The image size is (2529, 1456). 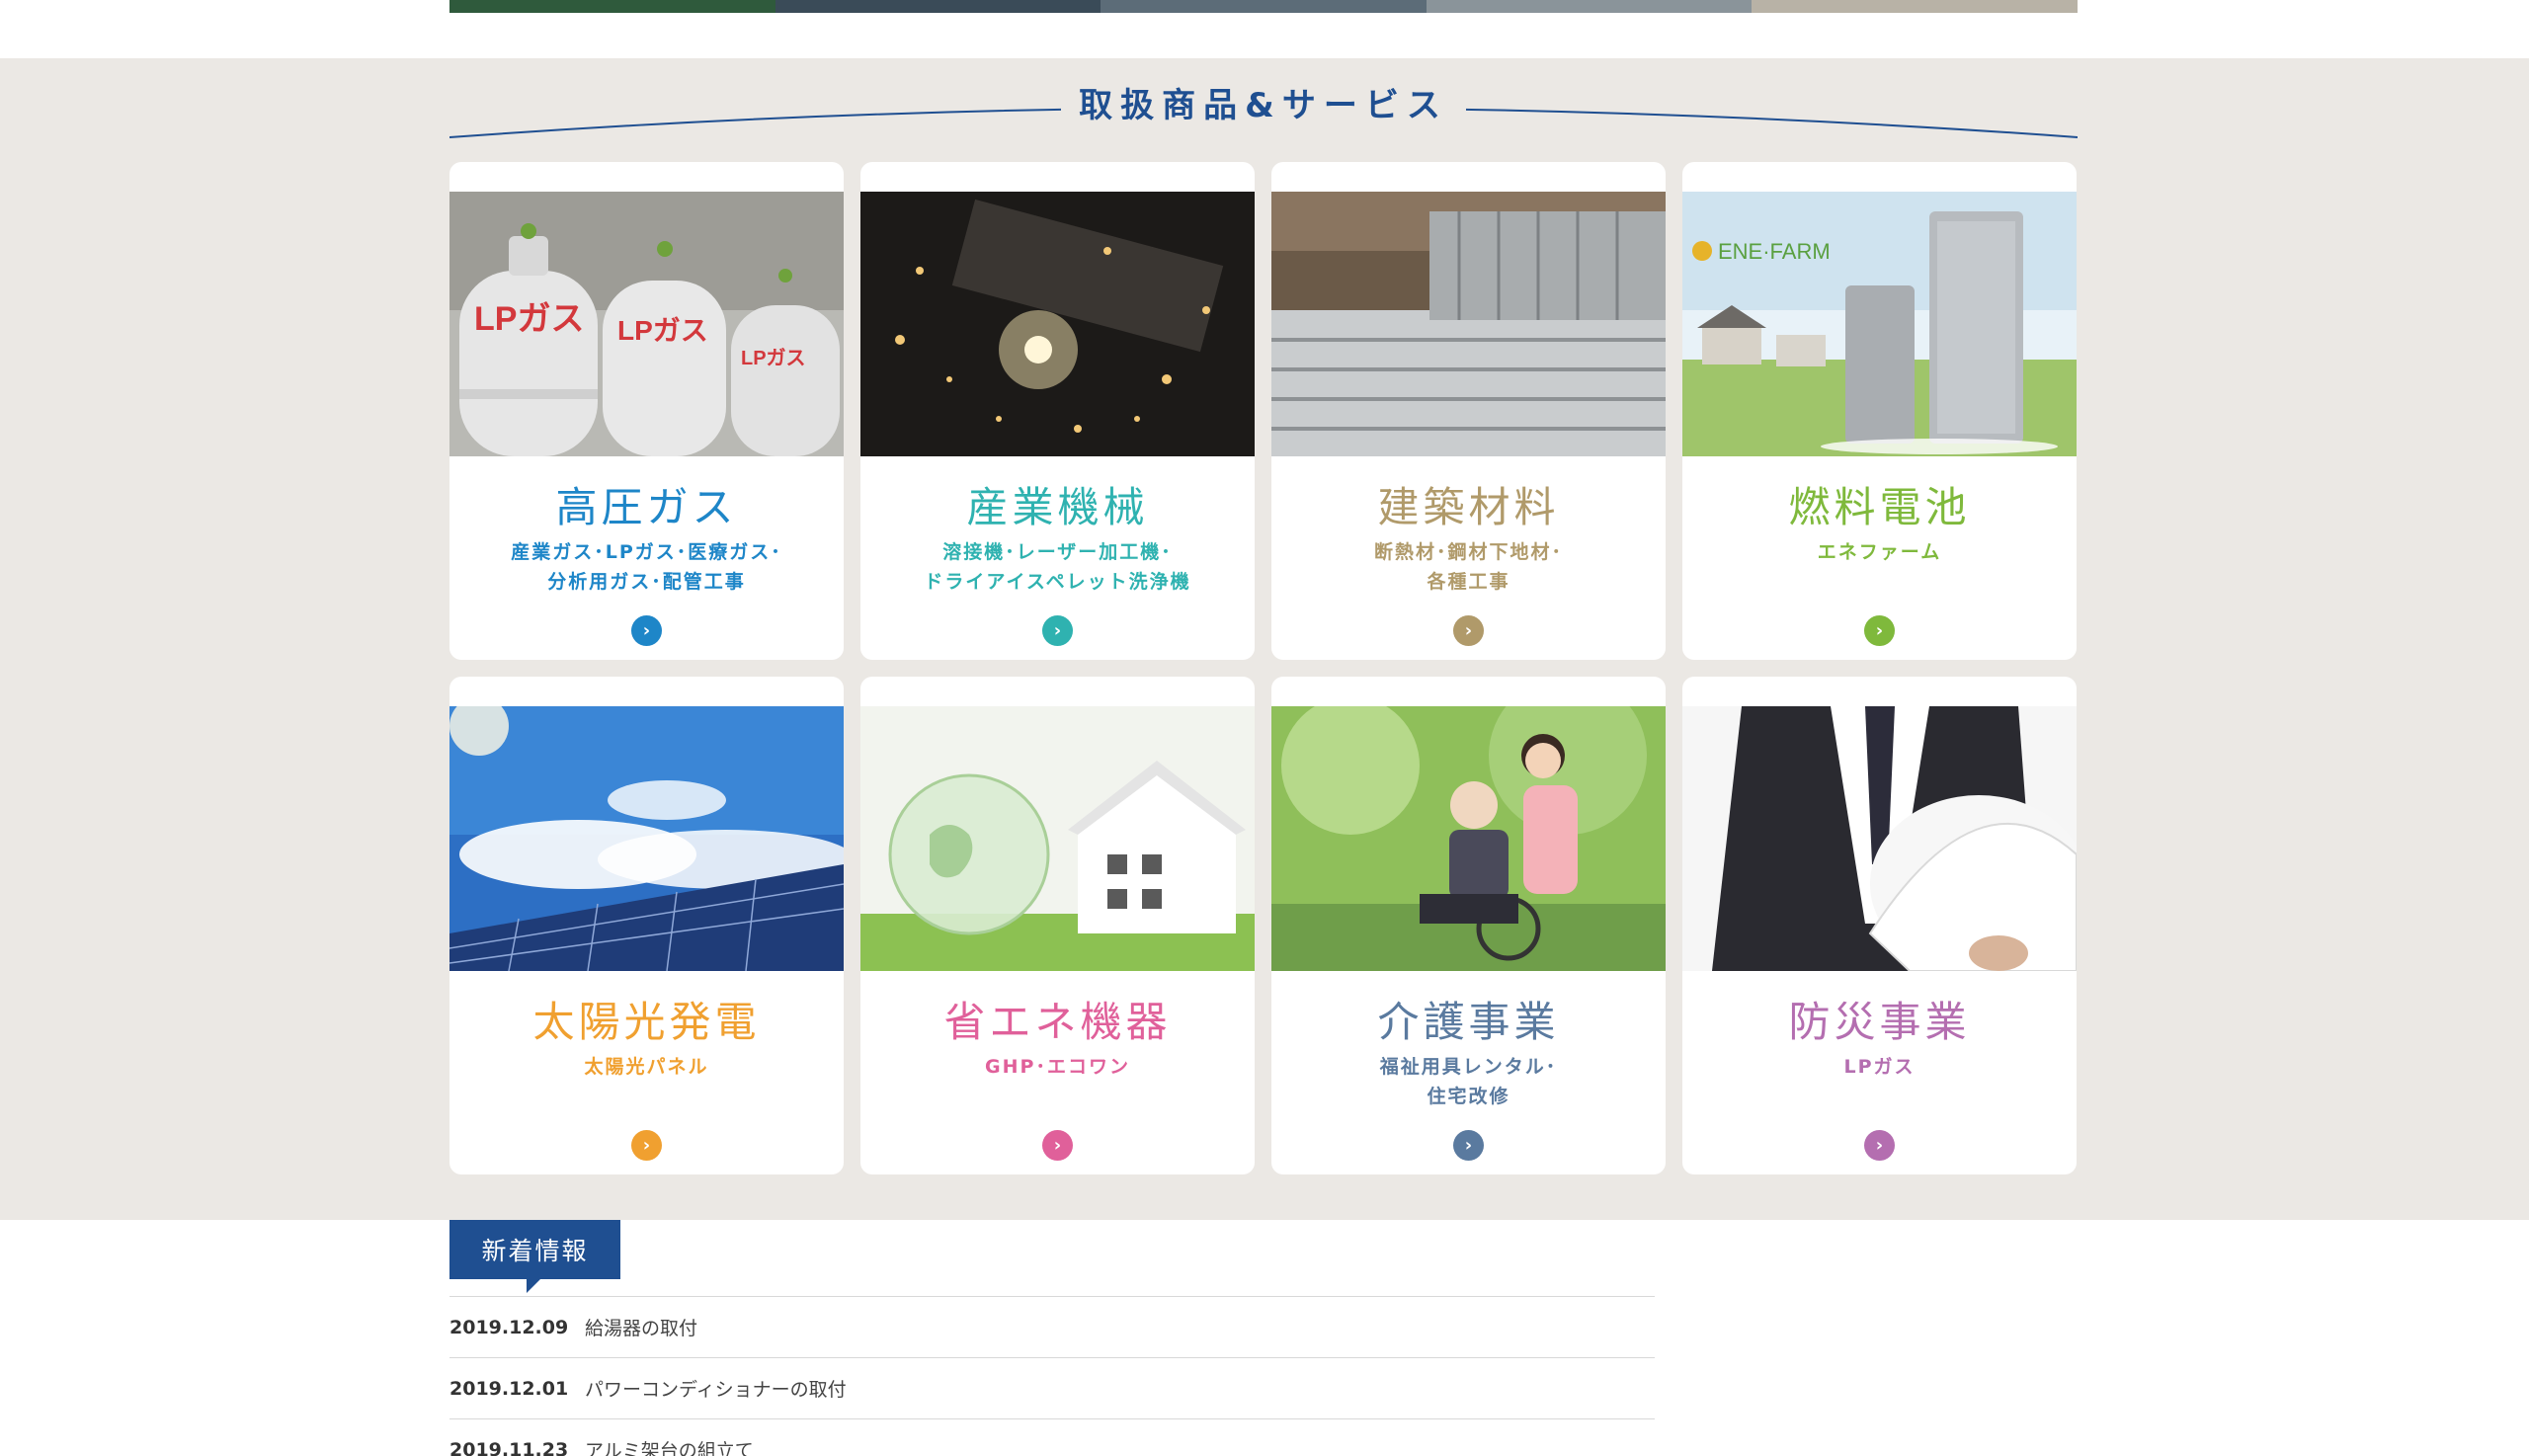 I want to click on service-title: 太陽光発電, so click(x=646, y=1022).